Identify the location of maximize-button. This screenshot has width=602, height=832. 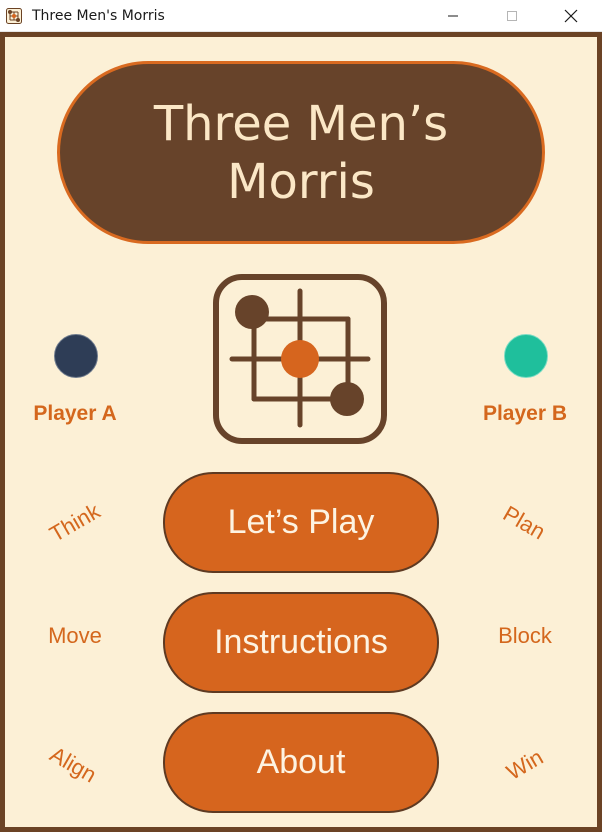
(512, 16).